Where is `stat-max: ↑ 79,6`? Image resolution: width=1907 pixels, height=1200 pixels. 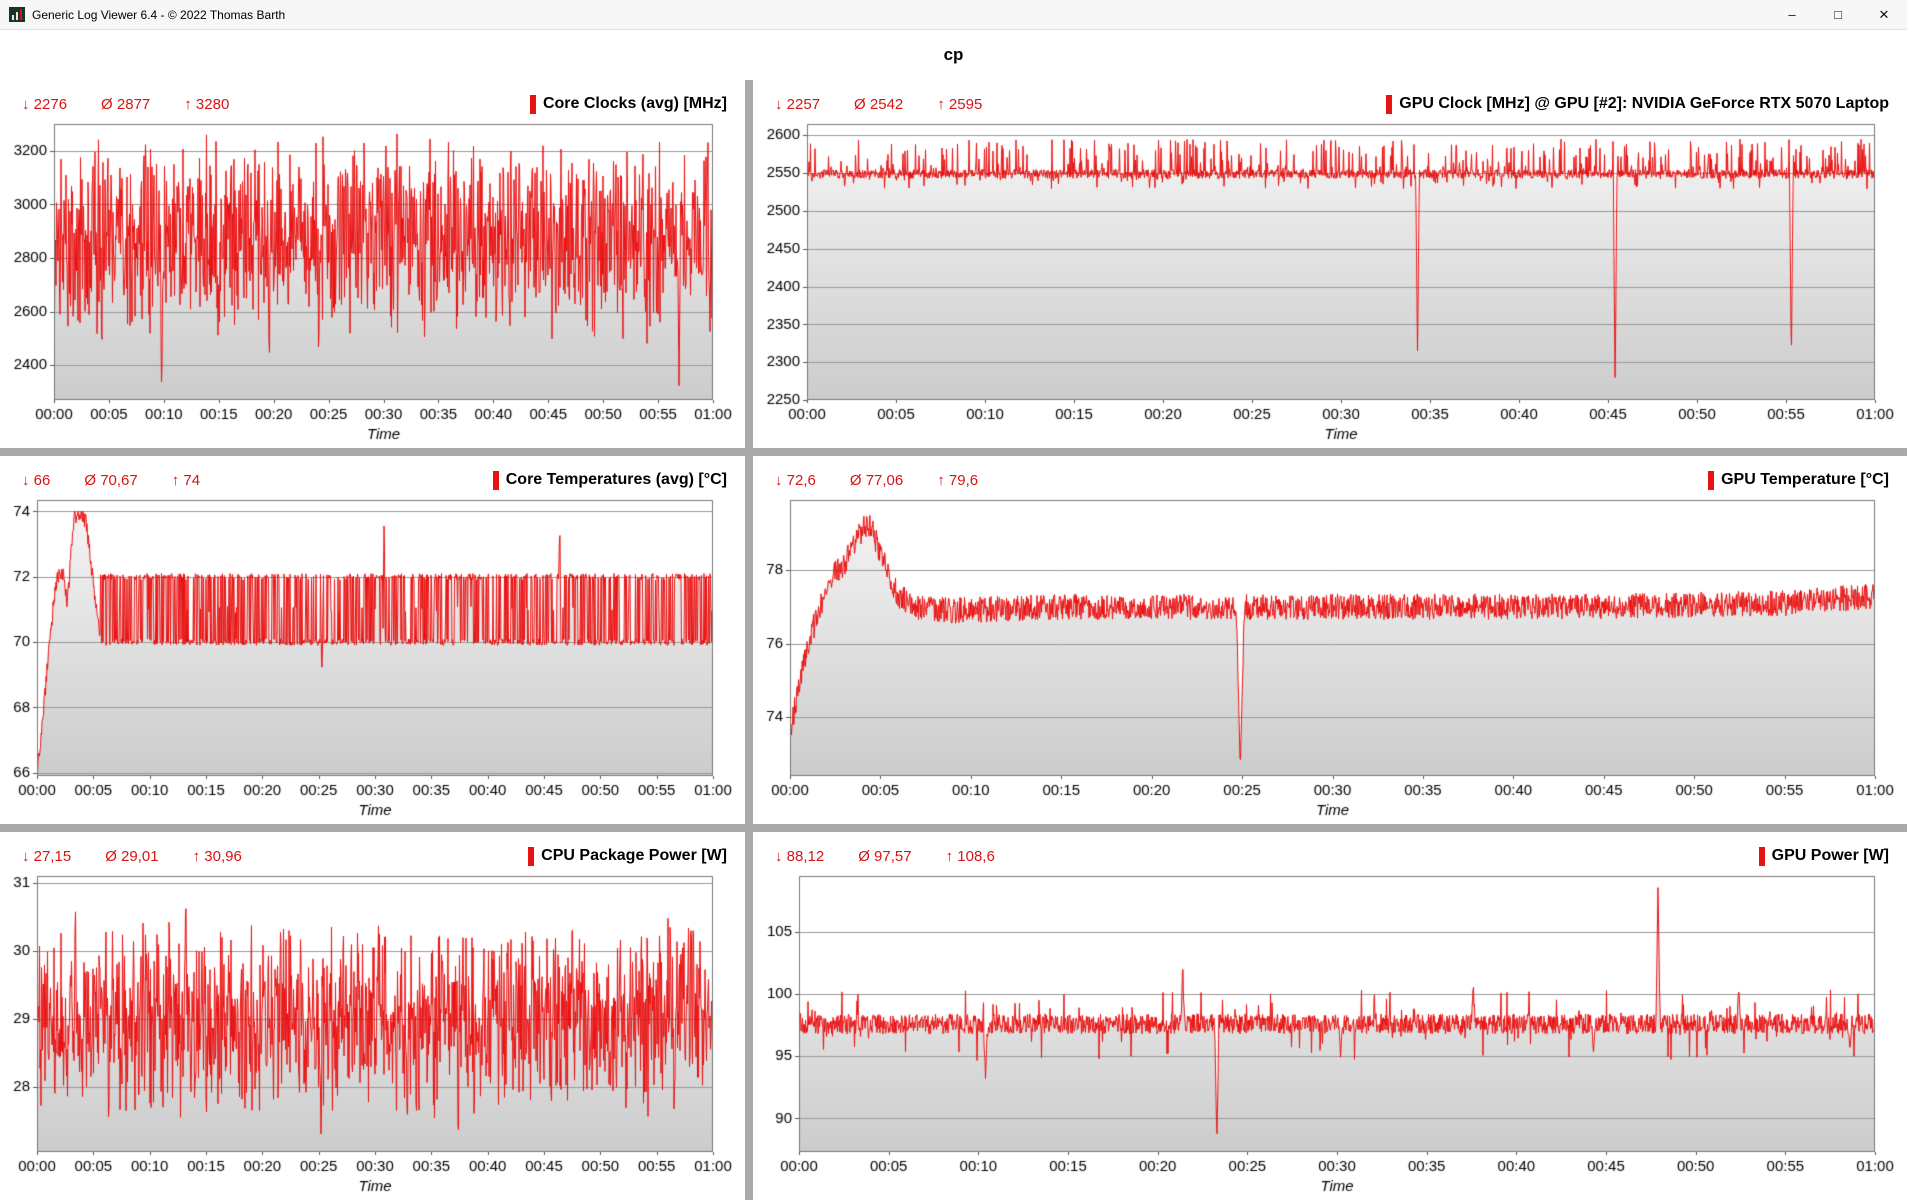 stat-max: ↑ 79,6 is located at coordinates (958, 480).